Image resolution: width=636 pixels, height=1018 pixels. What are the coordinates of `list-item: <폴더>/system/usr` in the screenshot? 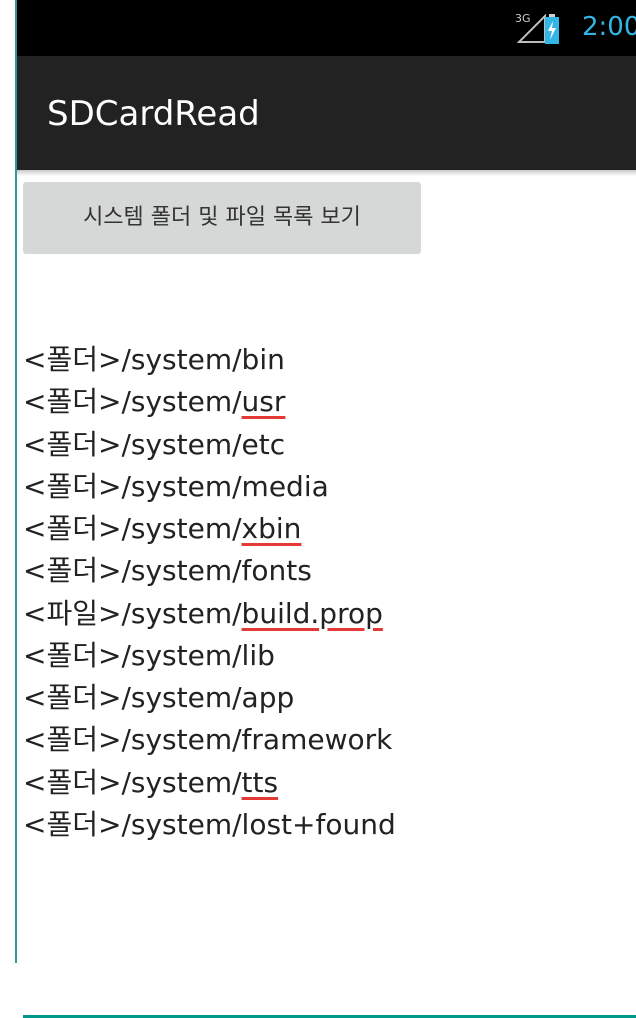 It's located at (329, 402).